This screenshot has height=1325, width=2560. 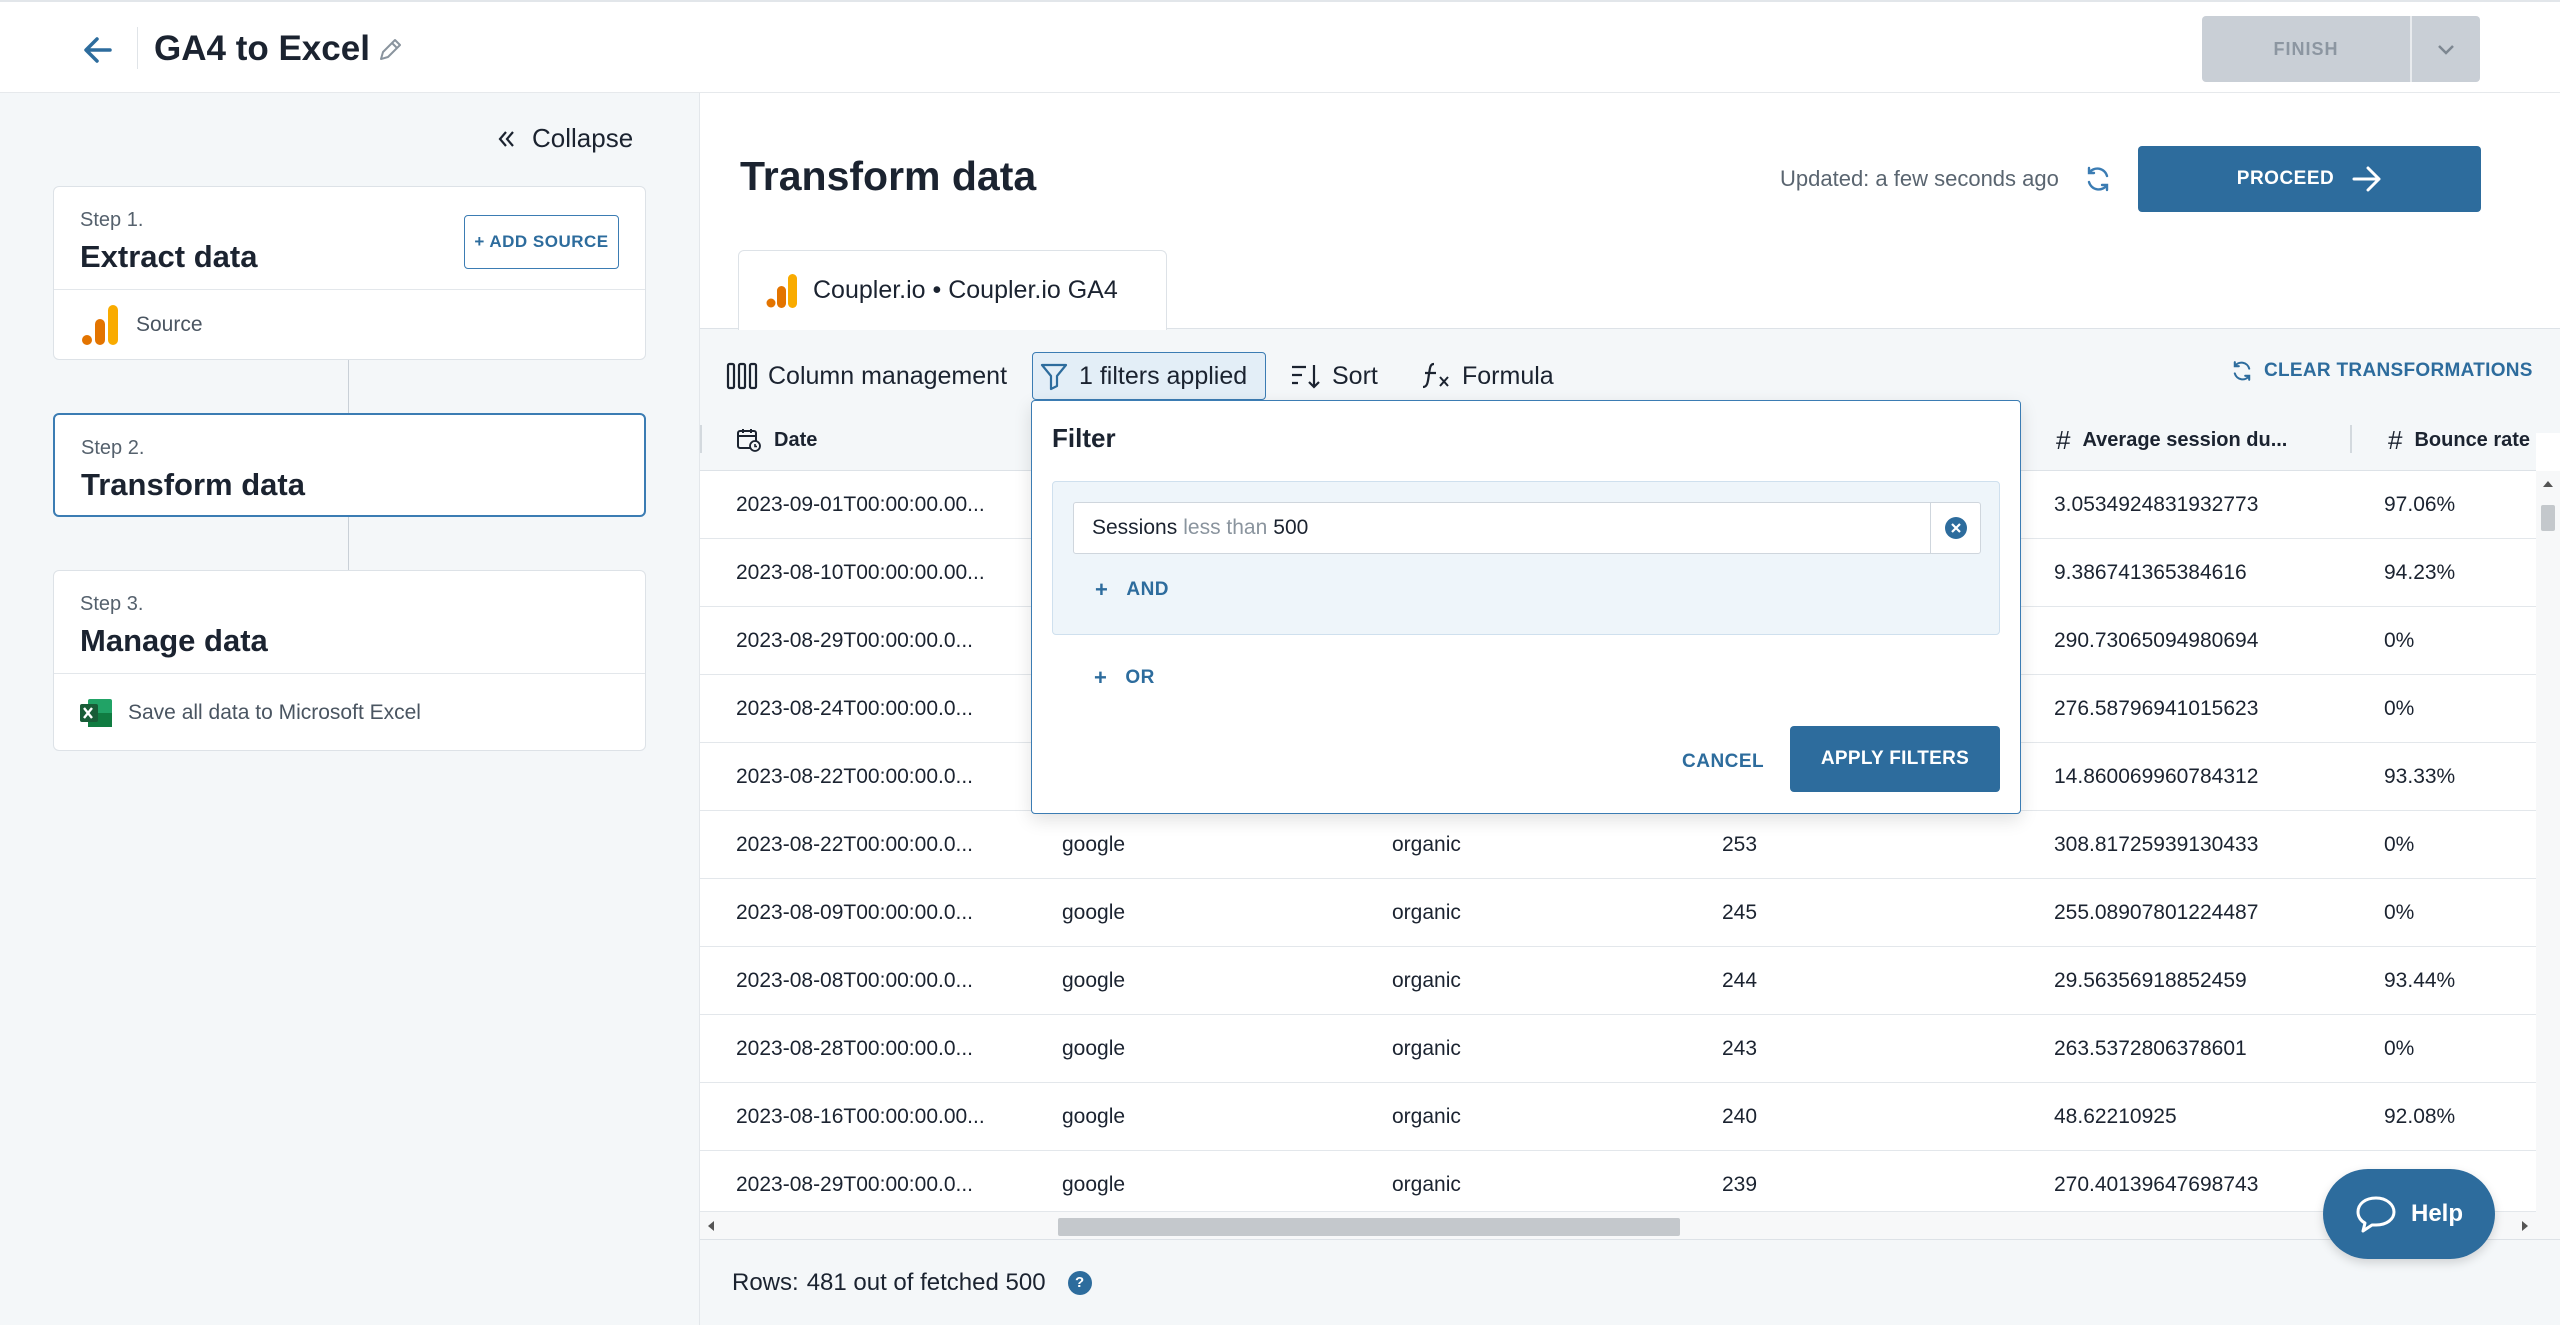 I want to click on column-divider, so click(x=2351, y=439).